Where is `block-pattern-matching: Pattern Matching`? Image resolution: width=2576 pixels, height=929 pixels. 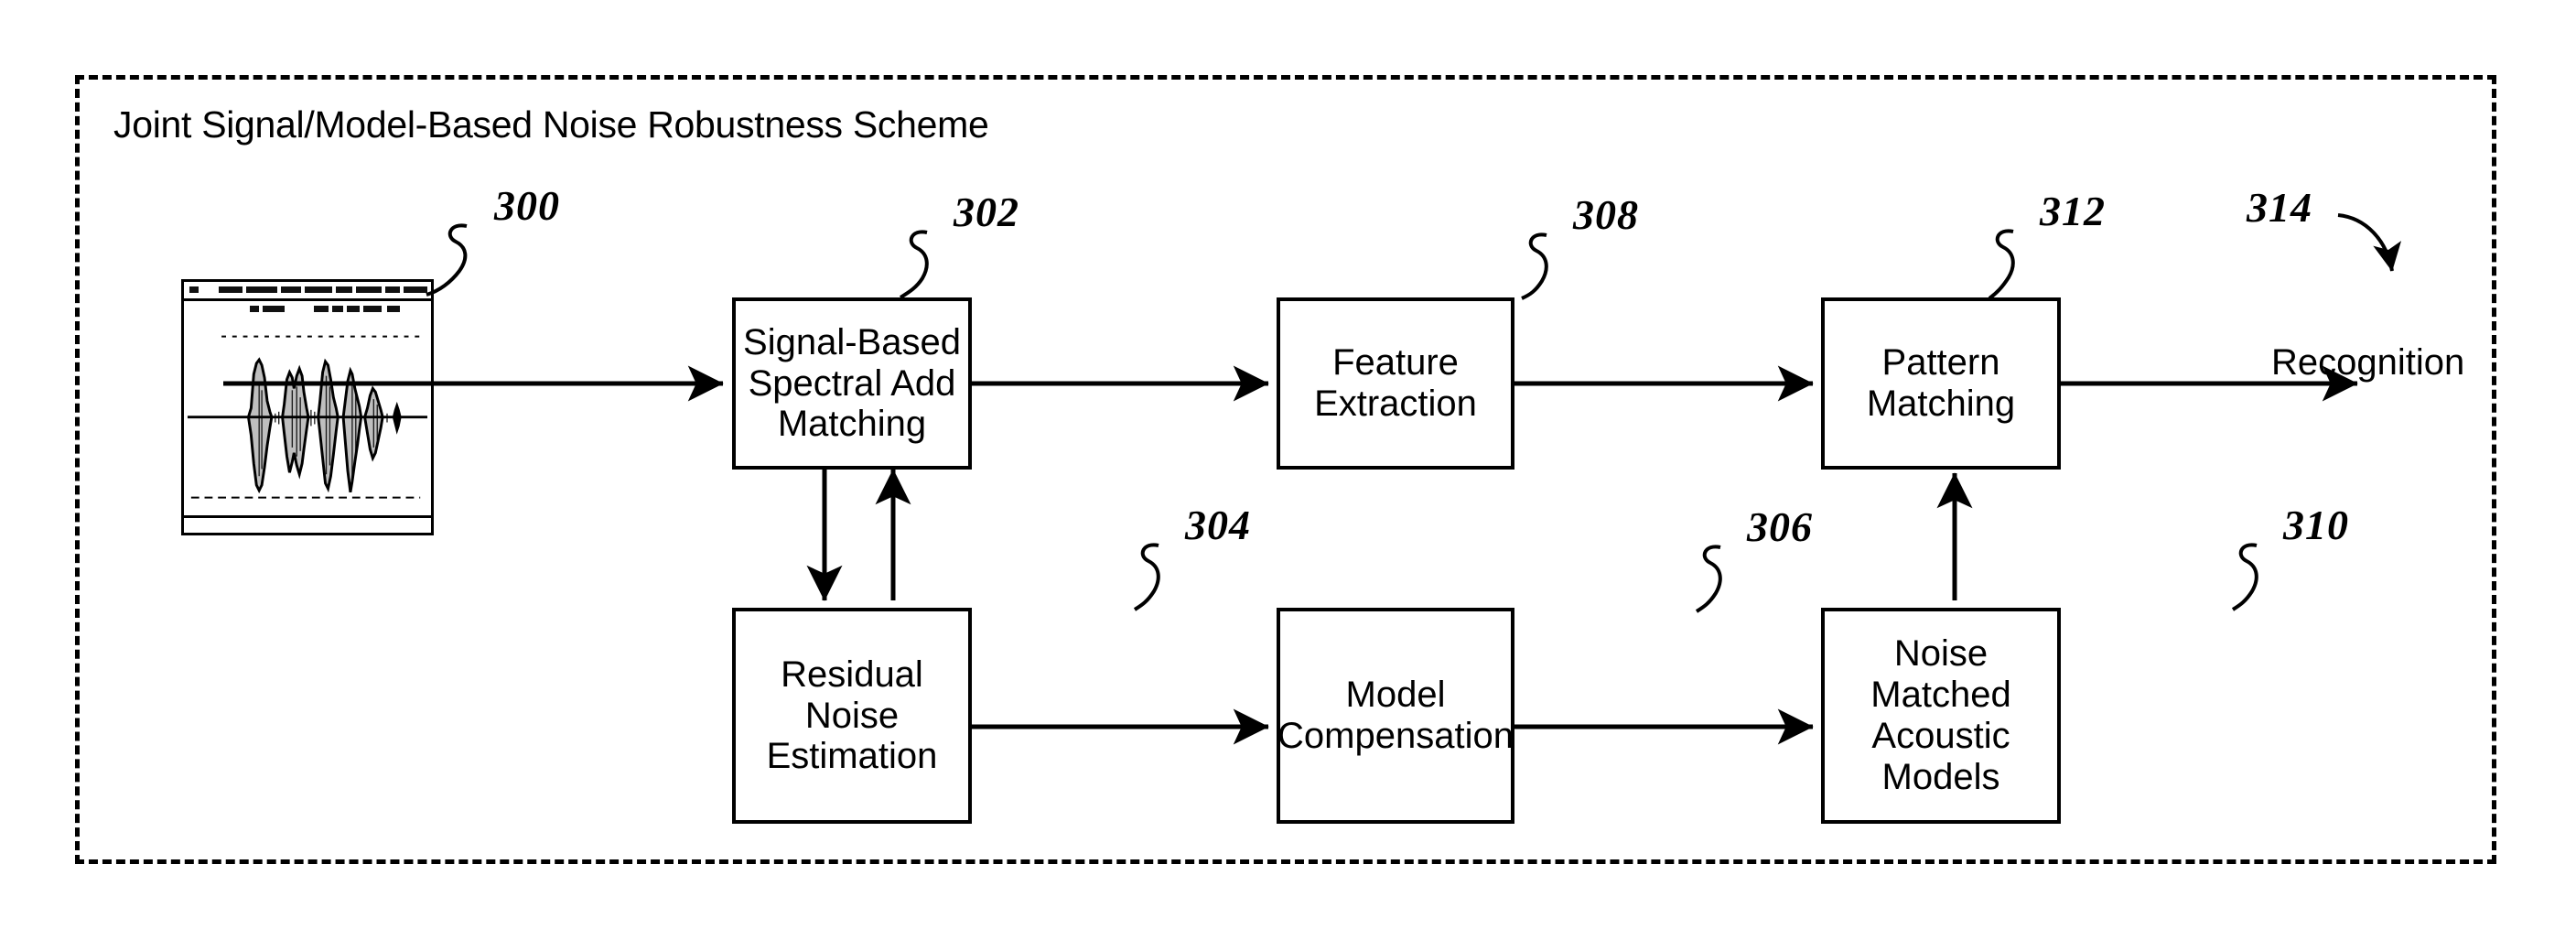 block-pattern-matching: Pattern Matching is located at coordinates (1941, 384).